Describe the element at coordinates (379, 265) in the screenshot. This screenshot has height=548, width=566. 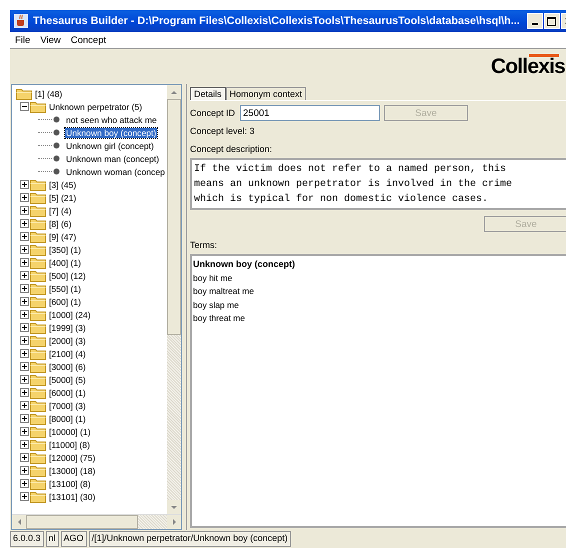
I see `term-item: Unknown boy (concept)` at that location.